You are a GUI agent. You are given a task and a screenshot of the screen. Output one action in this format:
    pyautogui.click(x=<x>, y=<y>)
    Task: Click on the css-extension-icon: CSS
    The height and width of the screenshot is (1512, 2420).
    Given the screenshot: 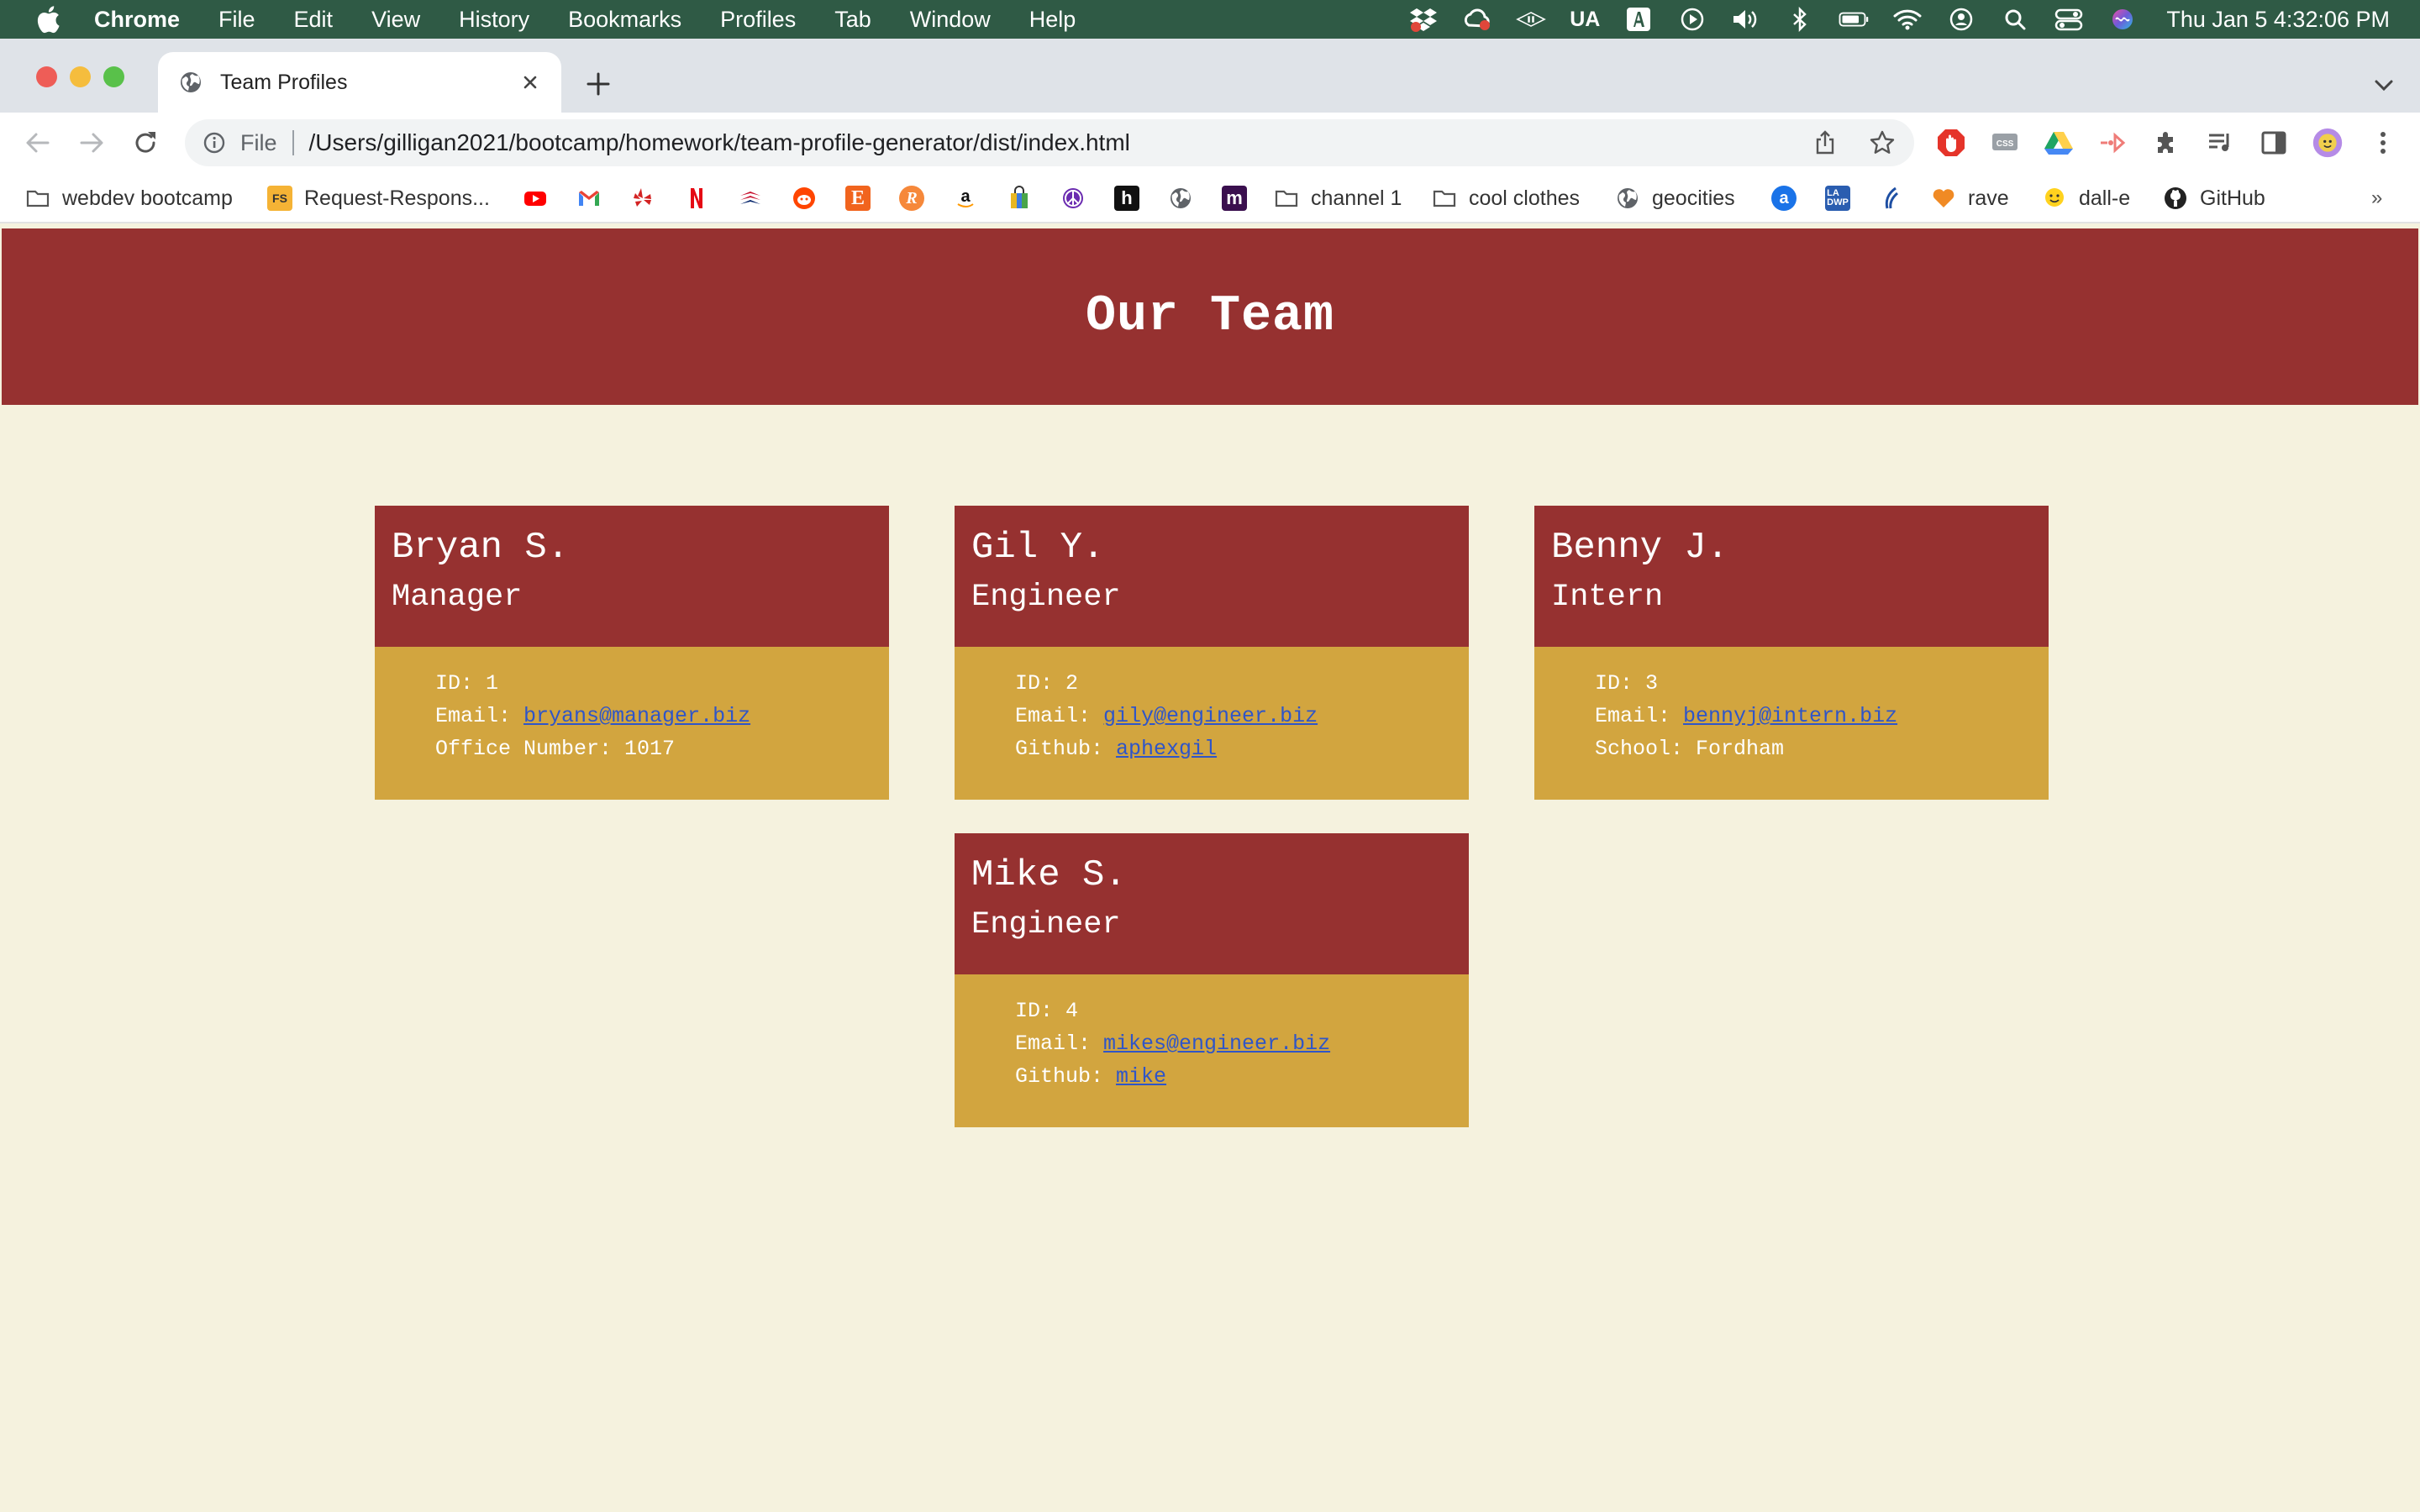 What is the action you would take?
    pyautogui.click(x=2005, y=143)
    